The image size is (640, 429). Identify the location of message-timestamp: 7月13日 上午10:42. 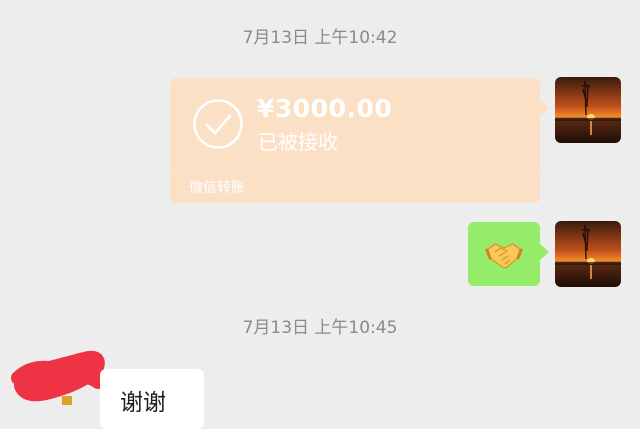
(320, 38).